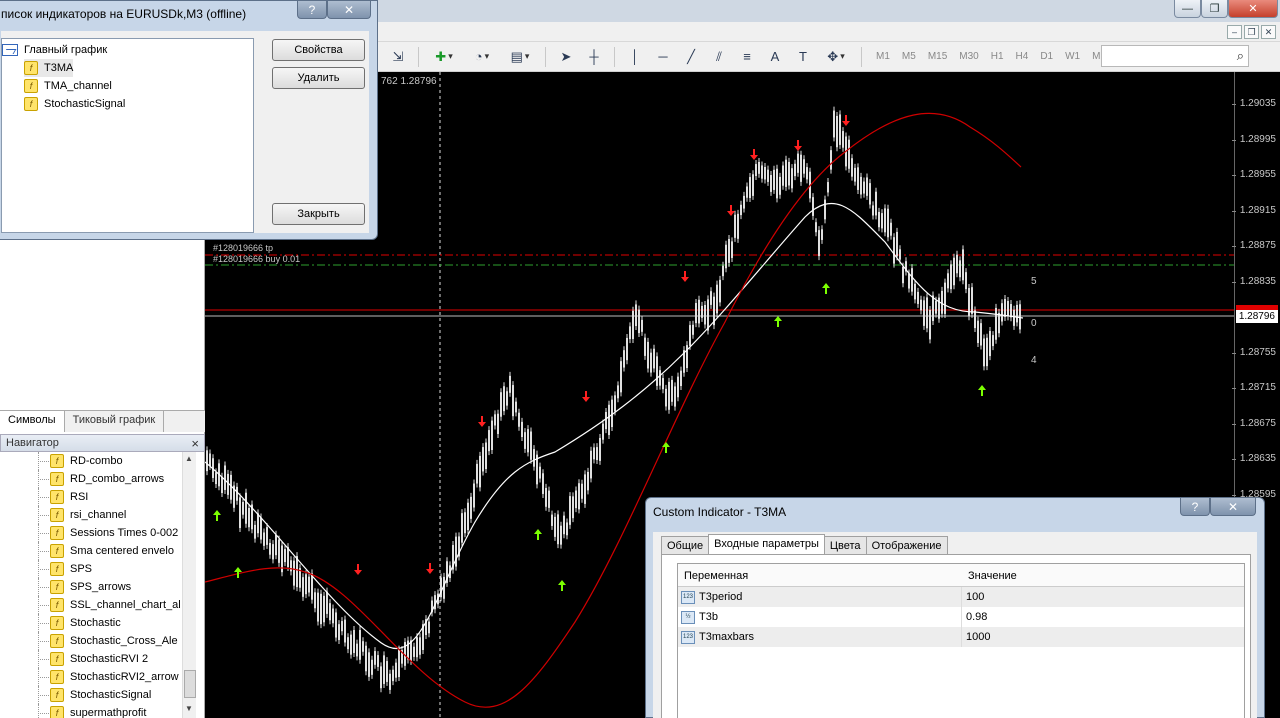 Image resolution: width=1280 pixels, height=718 pixels. What do you see at coordinates (1046, 57) in the screenshot?
I see `timeframe-d1: D1` at bounding box center [1046, 57].